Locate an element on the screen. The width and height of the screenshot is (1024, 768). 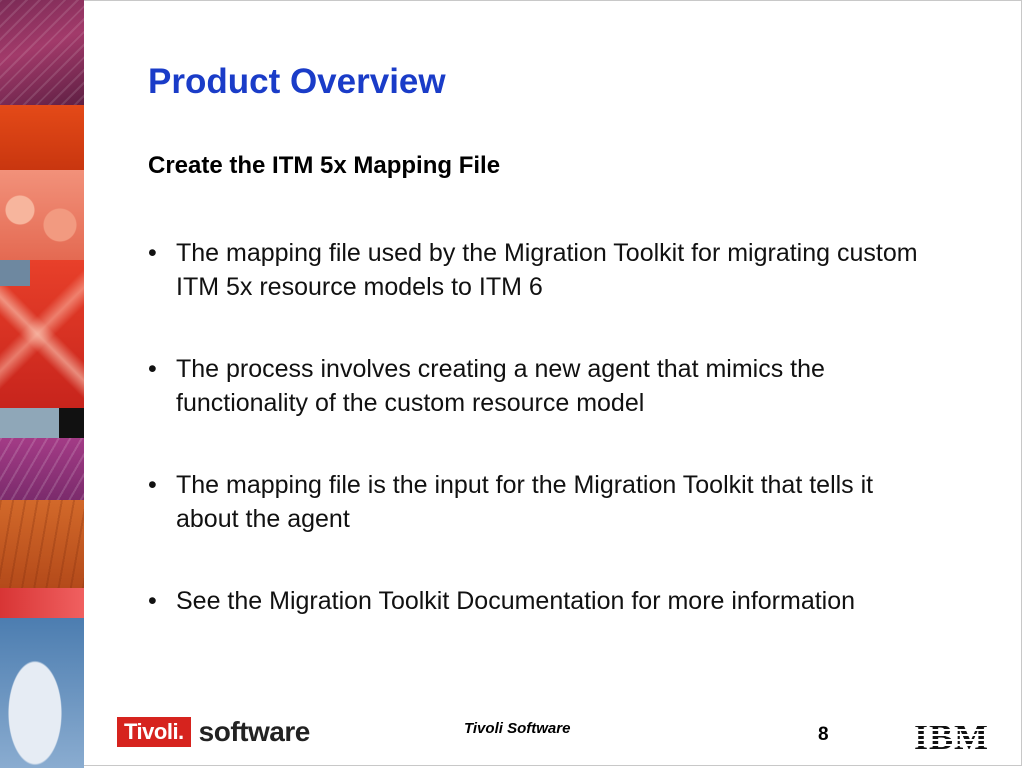
decorative-image-strip is located at coordinates (42, 384).